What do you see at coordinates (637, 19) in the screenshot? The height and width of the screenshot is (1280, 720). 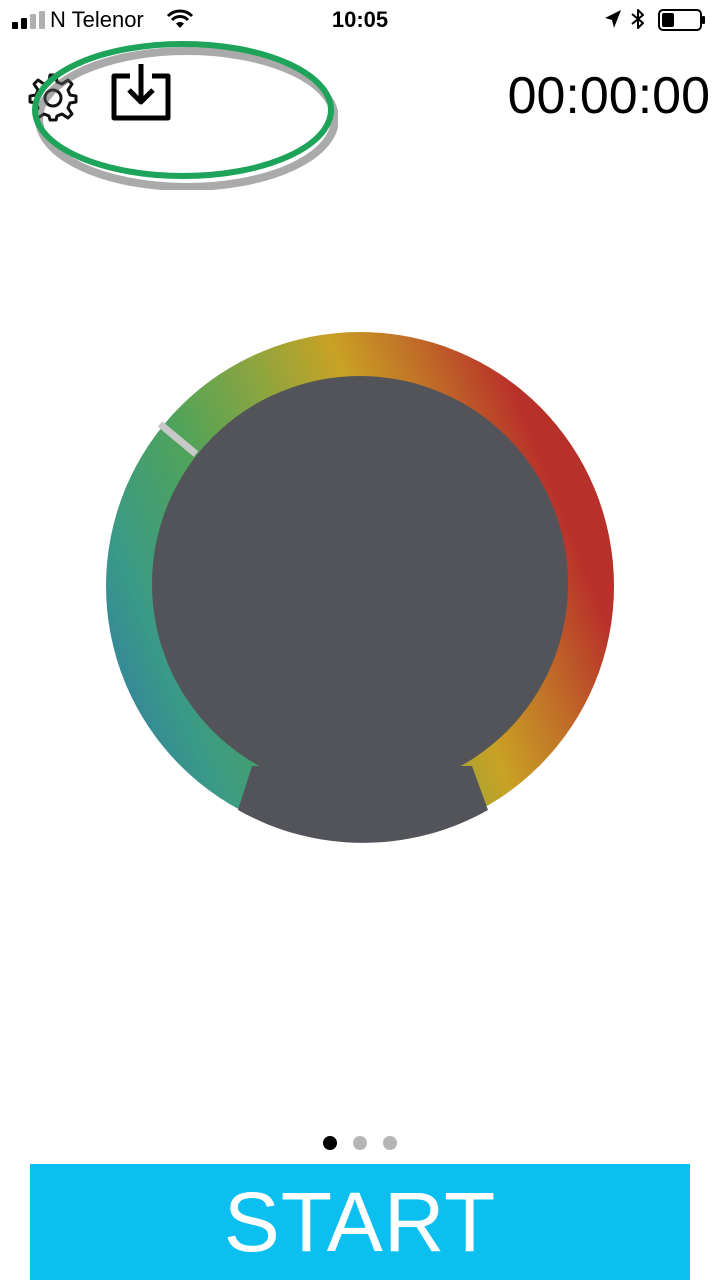 I see `bluetooth-icon` at bounding box center [637, 19].